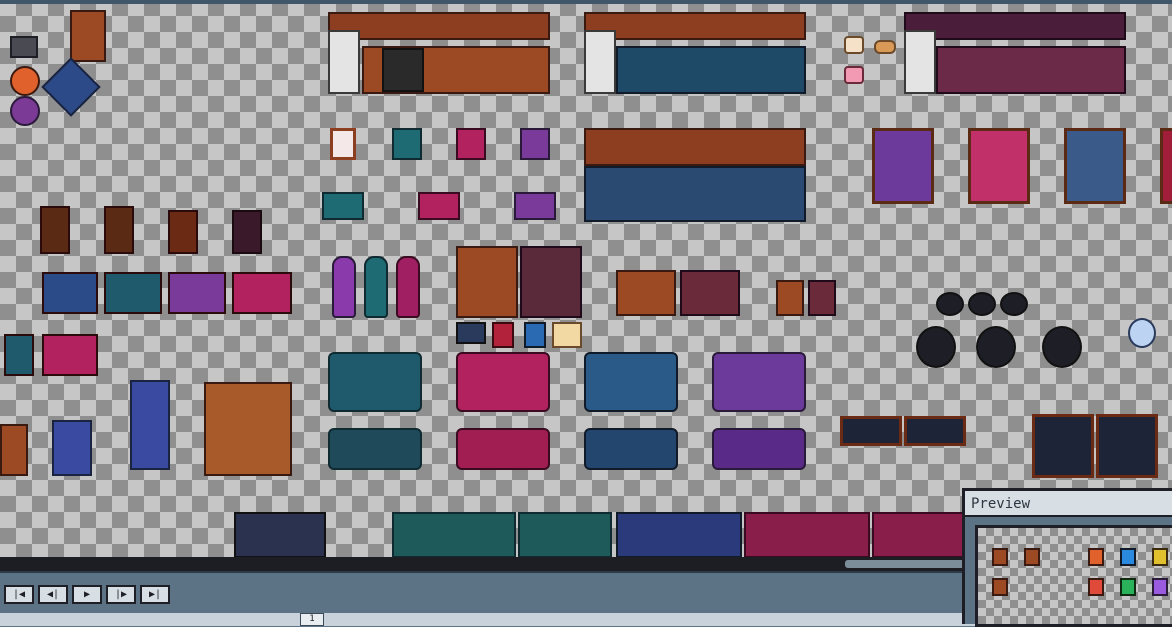 This screenshot has height=627, width=1172. I want to click on magenta-armchair-sofa, so click(503, 382).